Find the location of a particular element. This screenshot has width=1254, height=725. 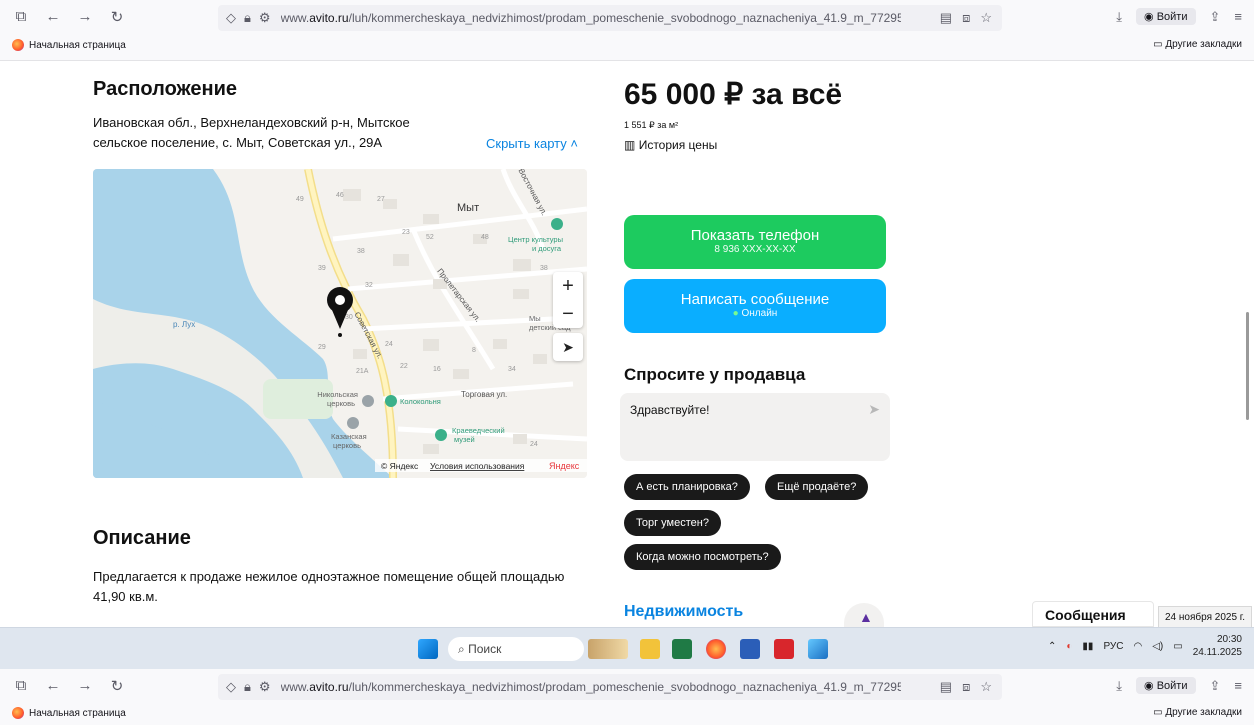

excel-icon is located at coordinates (682, 649).